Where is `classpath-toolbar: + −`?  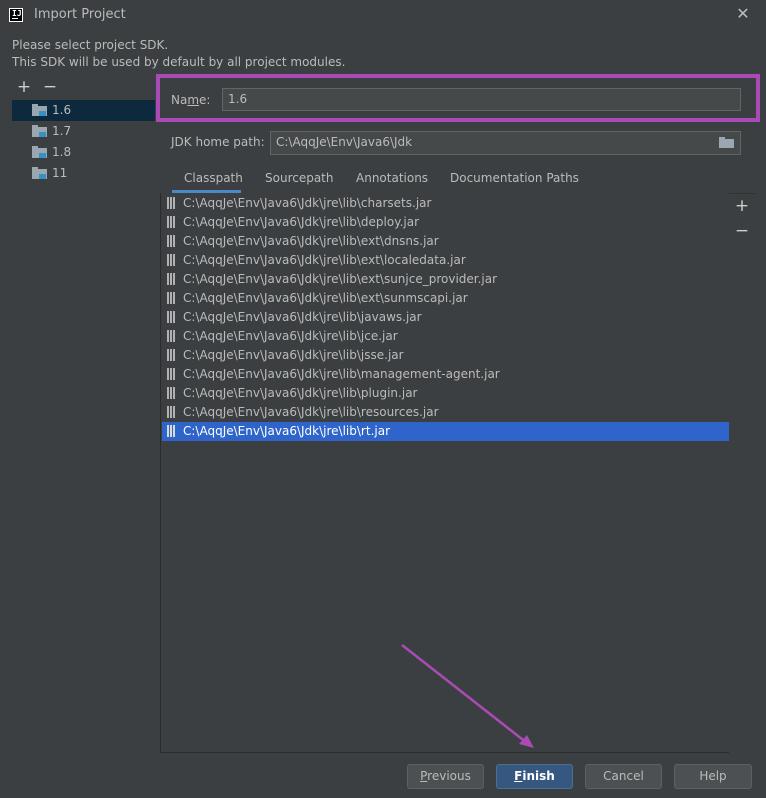 classpath-toolbar: + − is located at coordinates (742, 473).